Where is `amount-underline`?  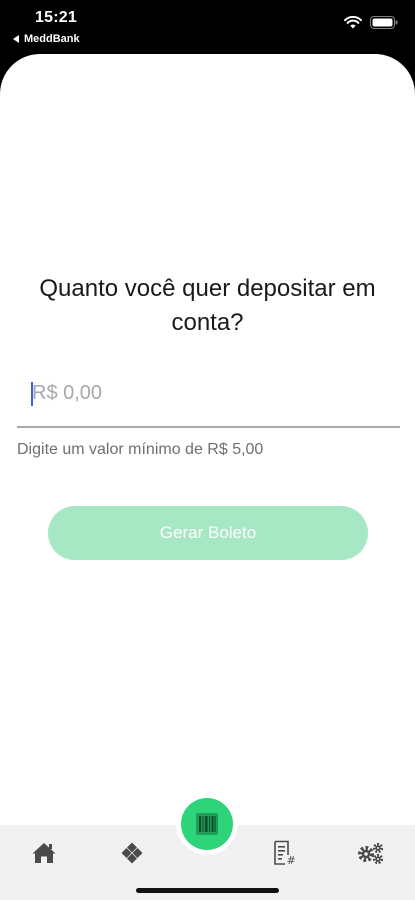
amount-underline is located at coordinates (208, 427).